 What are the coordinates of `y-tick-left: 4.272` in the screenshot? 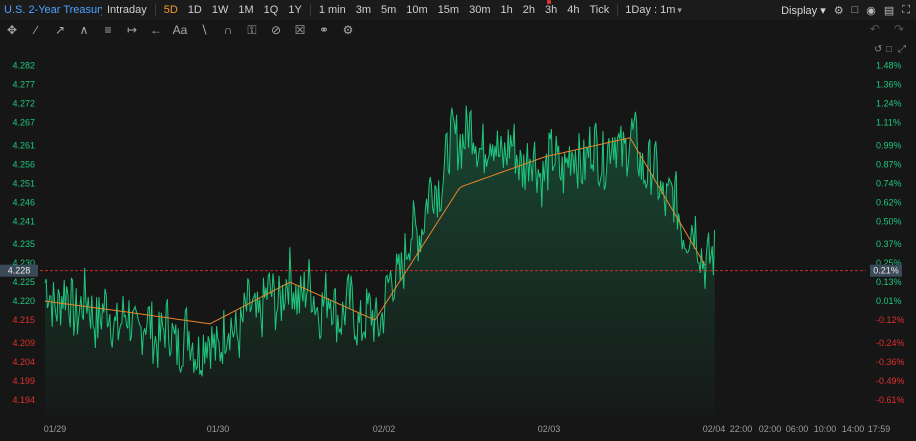 It's located at (23, 104).